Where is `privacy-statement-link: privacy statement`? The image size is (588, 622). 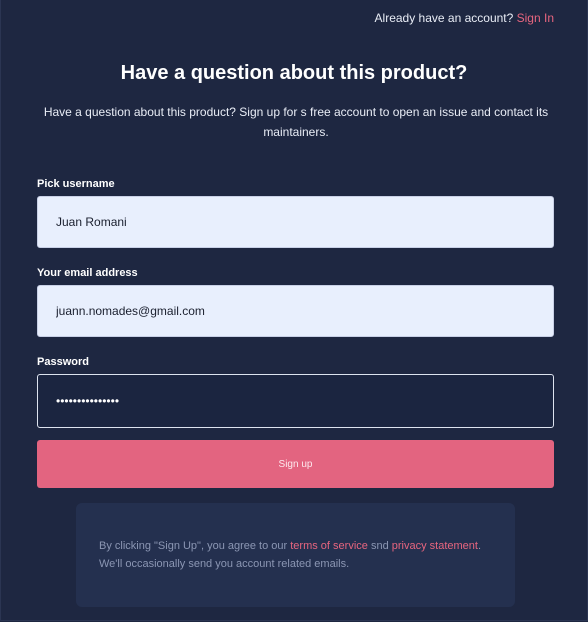 privacy-statement-link: privacy statement is located at coordinates (435, 546).